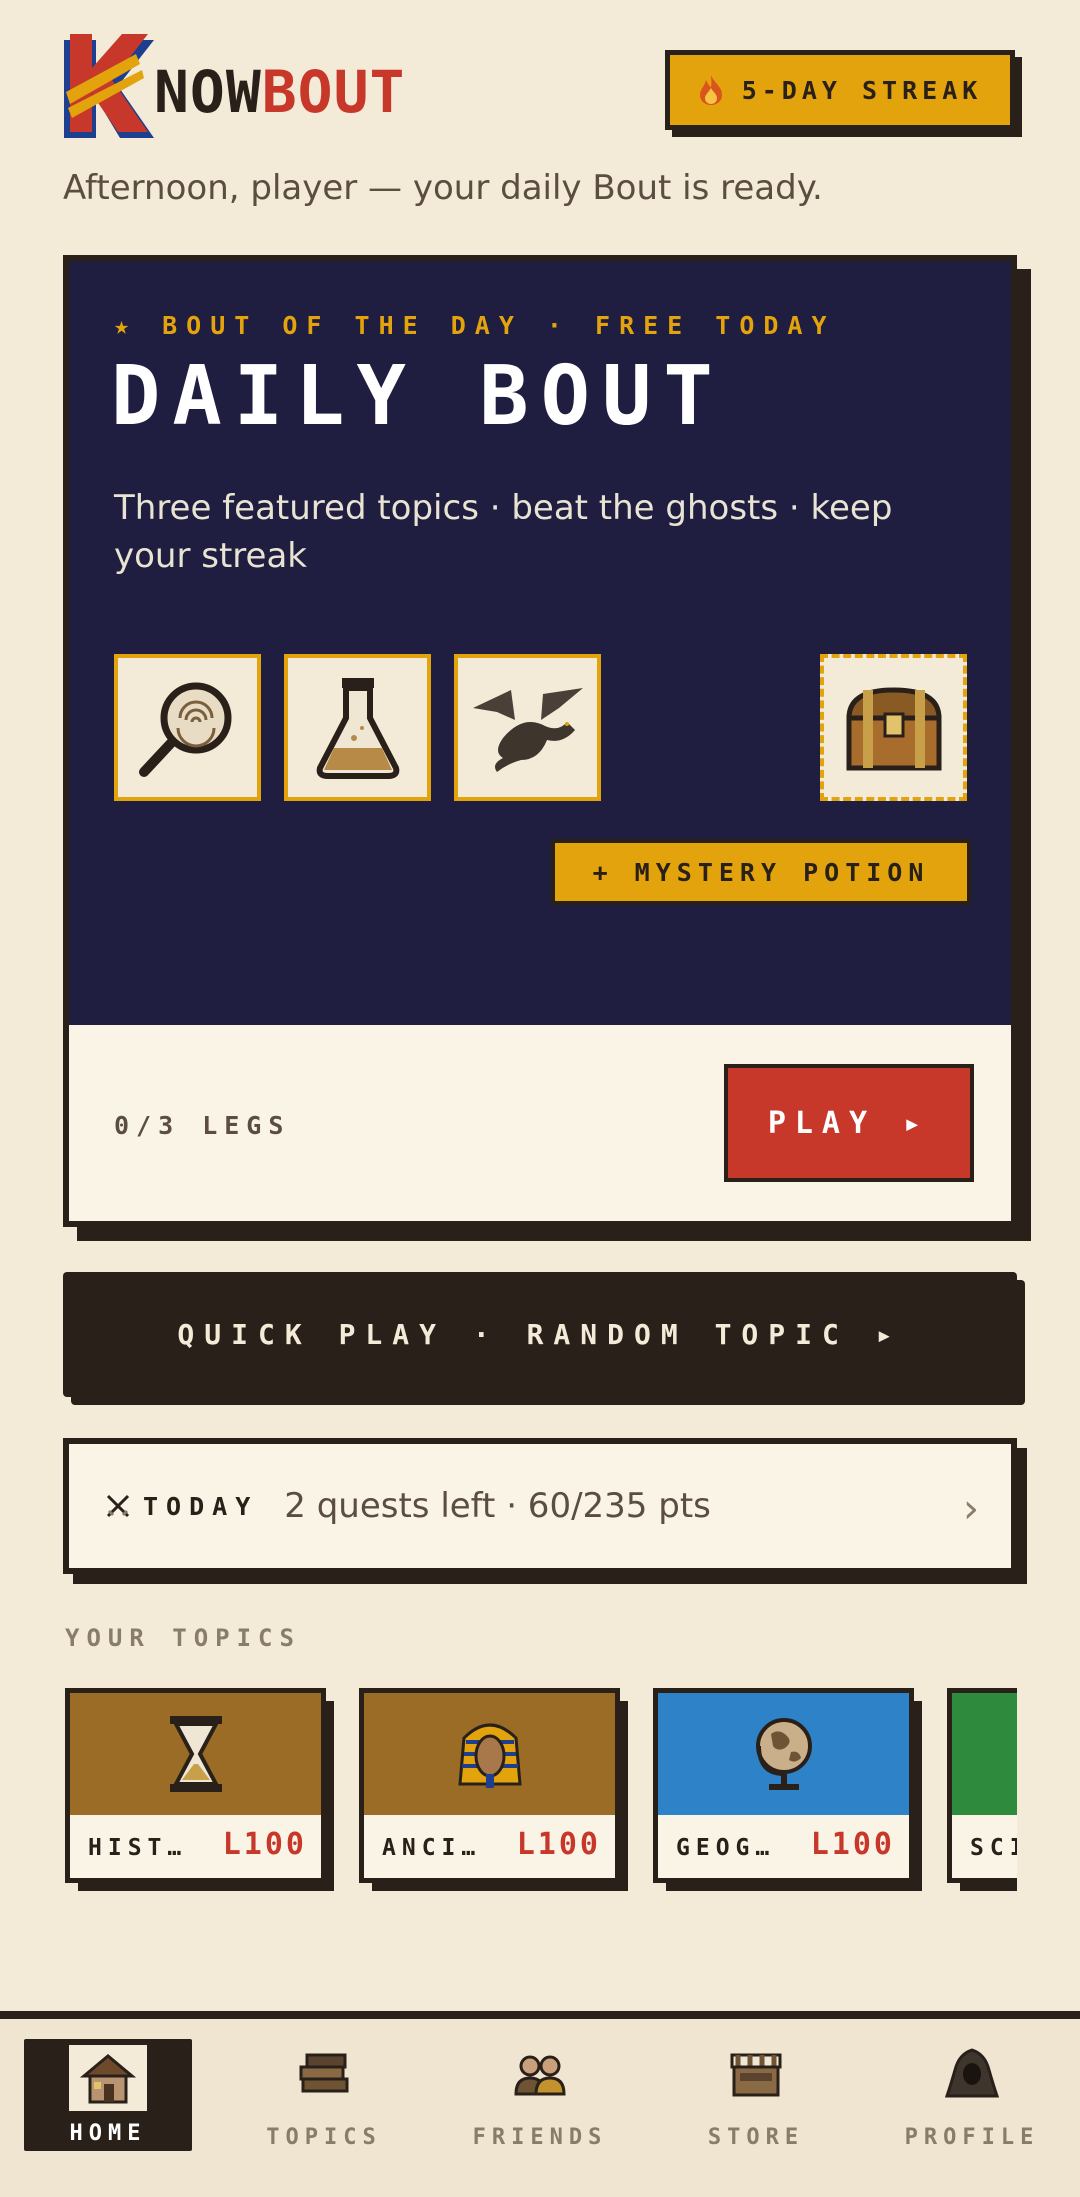 The height and width of the screenshot is (2197, 1080). Describe the element at coordinates (540, 1334) in the screenshot. I see `quick-play-button: QUICK PLAY · RANDOM TOPIC ▸` at that location.